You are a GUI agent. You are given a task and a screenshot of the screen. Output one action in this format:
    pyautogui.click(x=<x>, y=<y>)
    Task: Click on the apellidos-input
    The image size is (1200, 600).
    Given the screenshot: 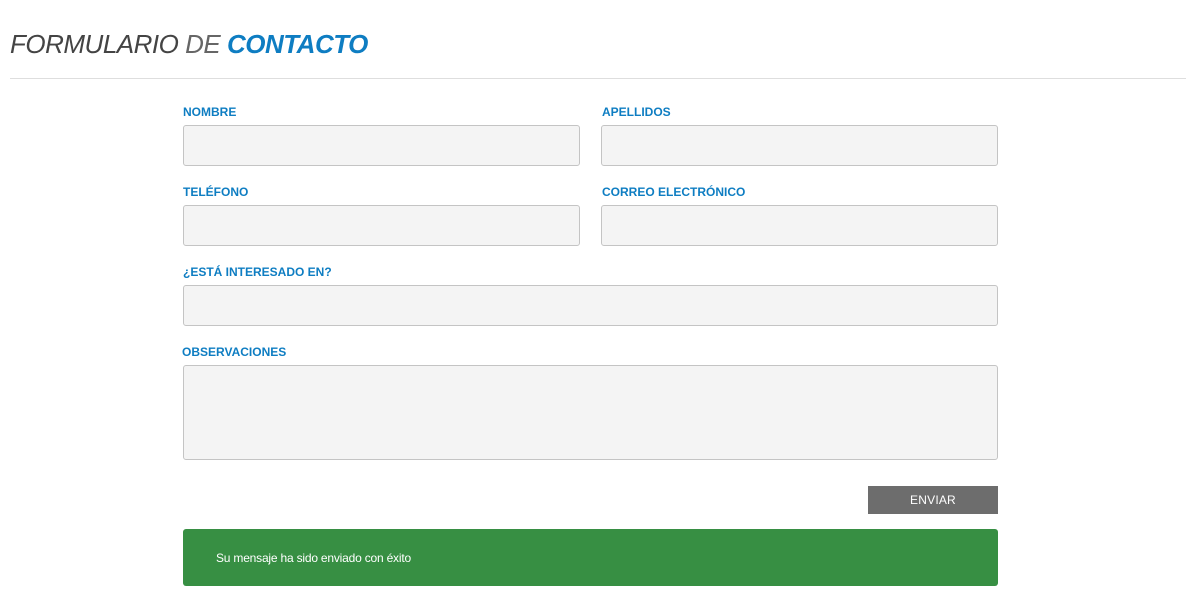 What is the action you would take?
    pyautogui.click(x=799, y=145)
    